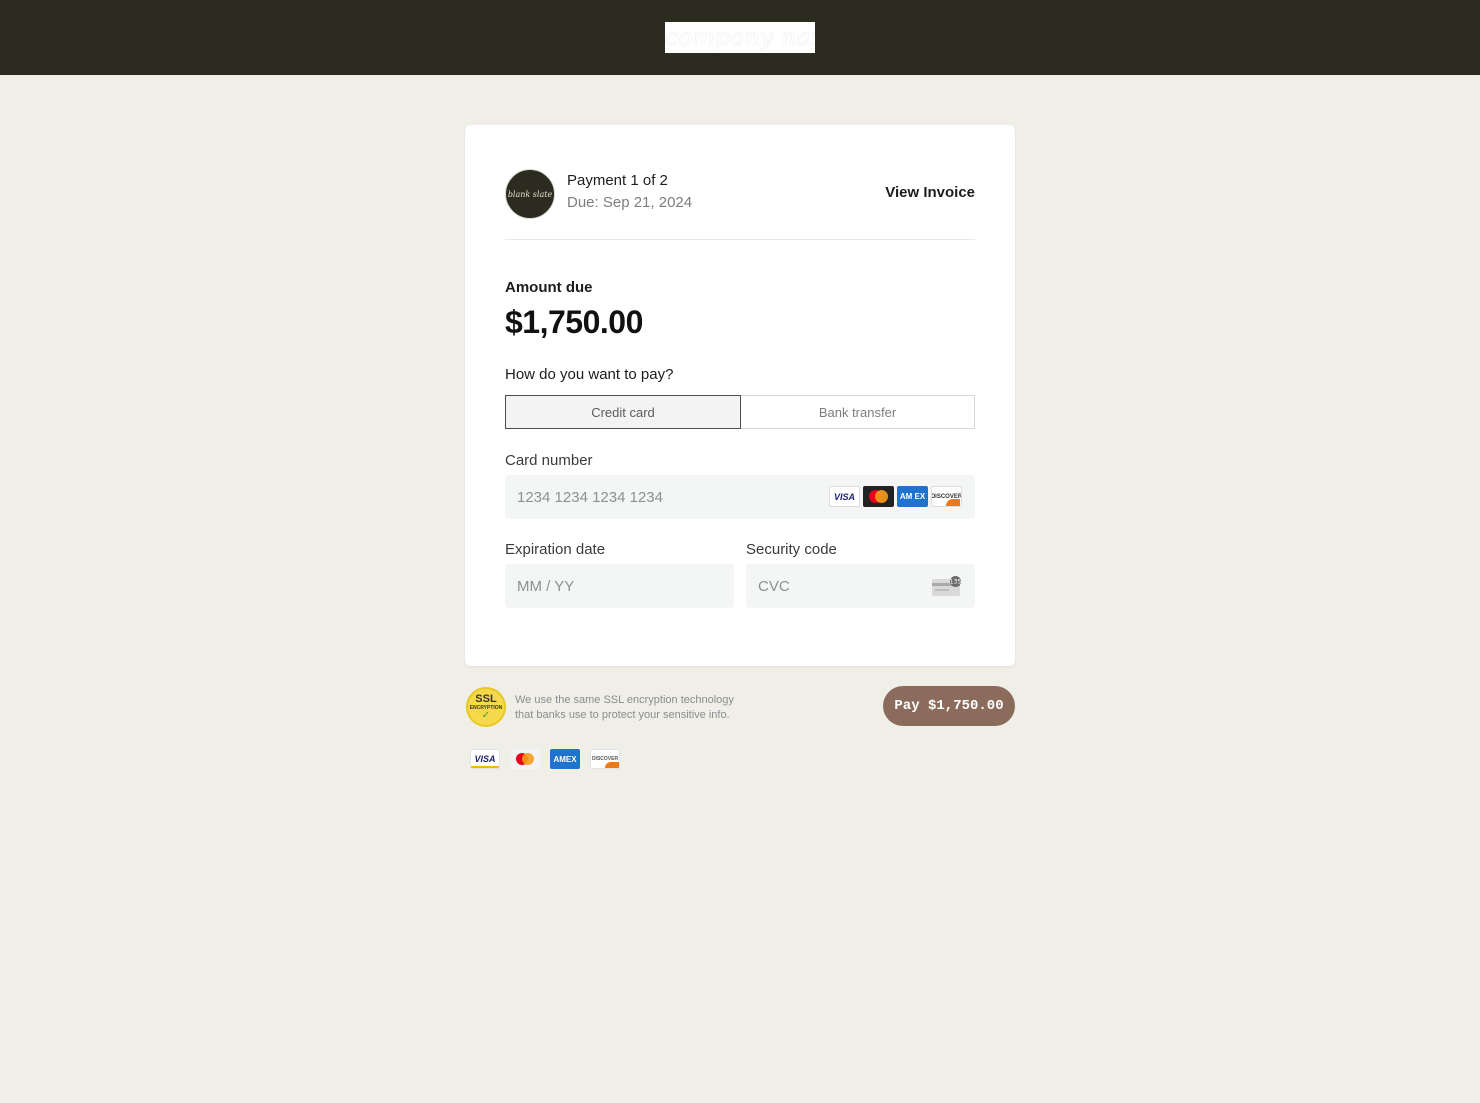 This screenshot has height=1103, width=1480. I want to click on visa-icon-text: VISA, so click(844, 496).